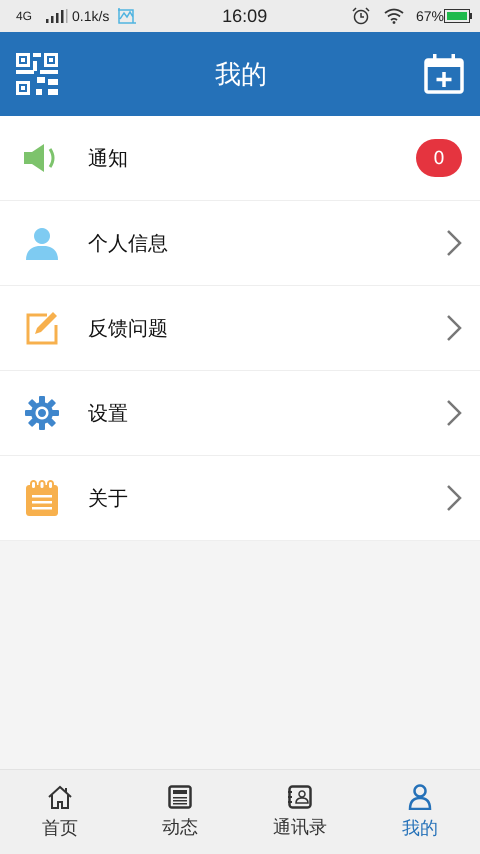 This screenshot has height=854, width=480. What do you see at coordinates (240, 328) in the screenshot?
I see `menu-item: 反馈问题` at bounding box center [240, 328].